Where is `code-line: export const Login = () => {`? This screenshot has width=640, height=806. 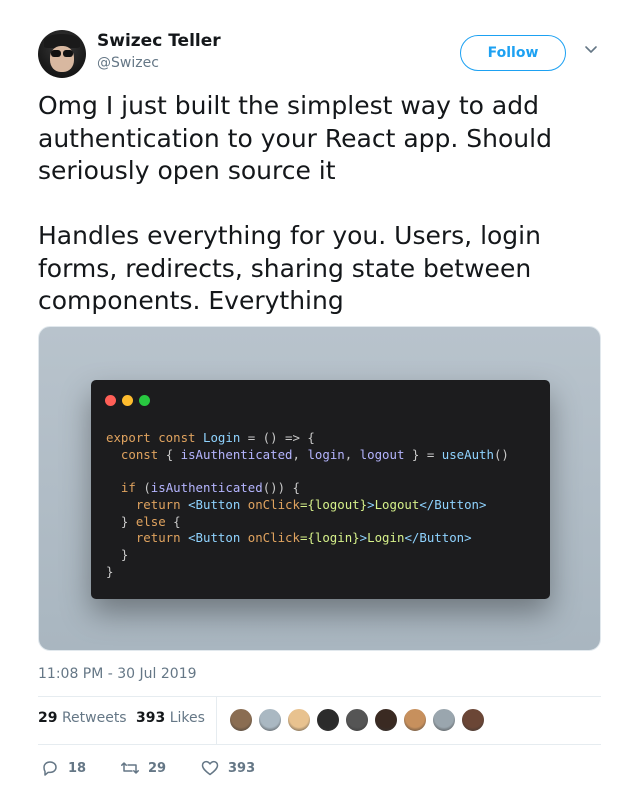
code-line: export const Login = () => { is located at coordinates (307, 438).